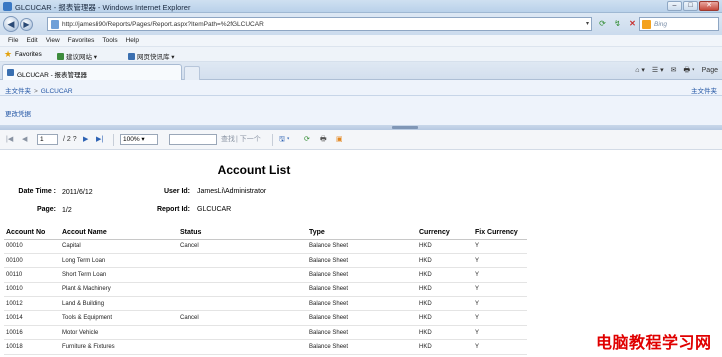 The height and width of the screenshot is (357, 722). I want to click on search-box: Bing, so click(679, 24).